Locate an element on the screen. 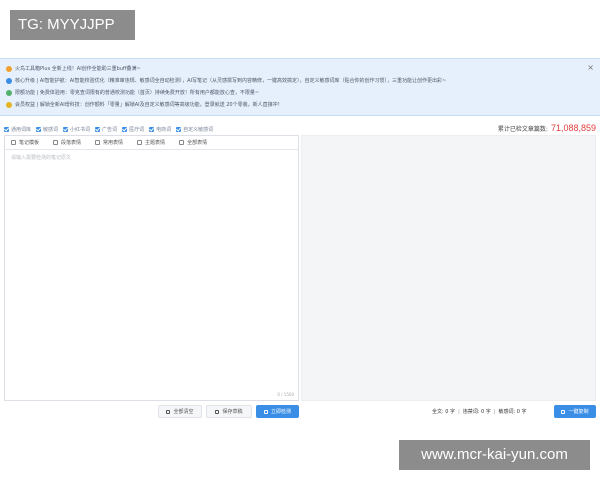 This screenshot has width=600, height=480. tab-note-template: 笔记模板 is located at coordinates (25, 142).